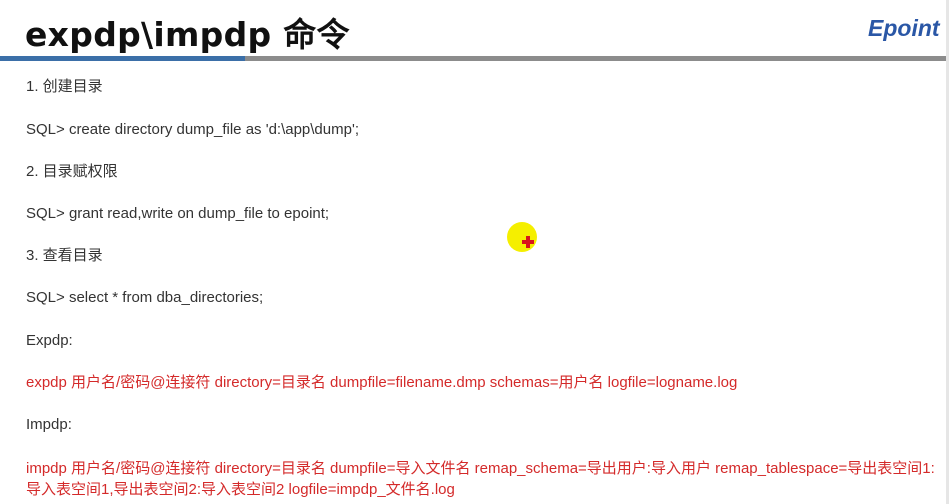 The width and height of the screenshot is (949, 504). I want to click on mouse-pointer-highlight-icon, so click(522, 237).